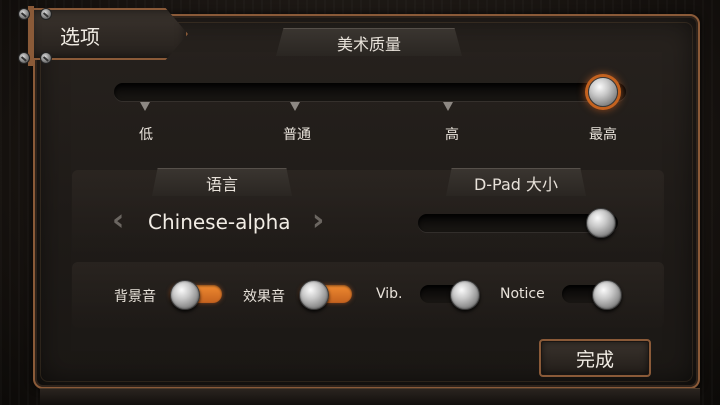  What do you see at coordinates (108, 34) in the screenshot?
I see `title-tab` at bounding box center [108, 34].